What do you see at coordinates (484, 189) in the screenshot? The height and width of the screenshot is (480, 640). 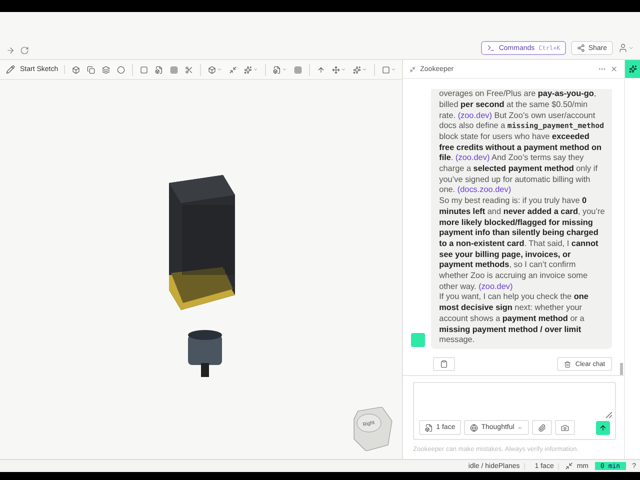 I see `source-link: (docs.zoo.dev)` at bounding box center [484, 189].